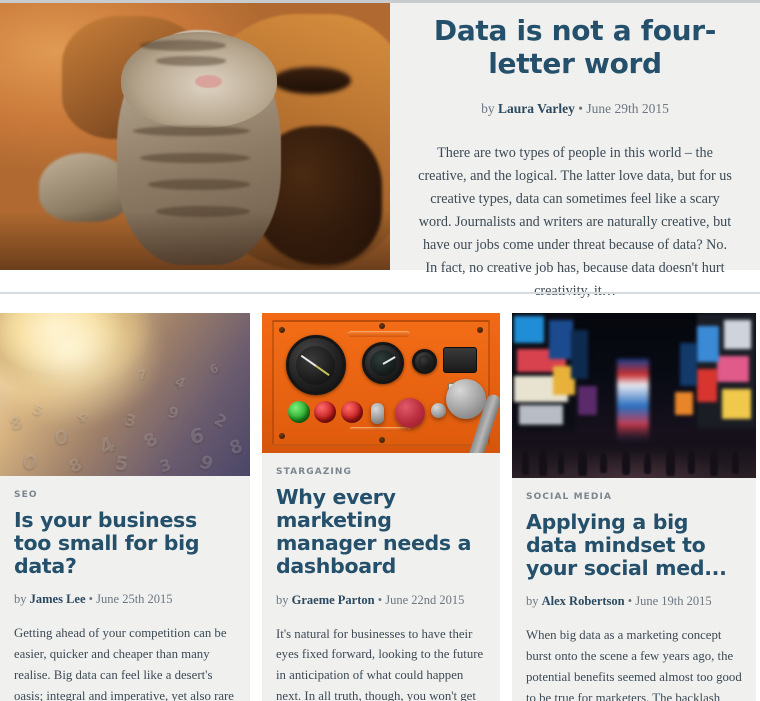 The width and height of the screenshot is (760, 701). What do you see at coordinates (125, 543) in the screenshot?
I see `article-card-title: Is your business too small for big data?` at bounding box center [125, 543].